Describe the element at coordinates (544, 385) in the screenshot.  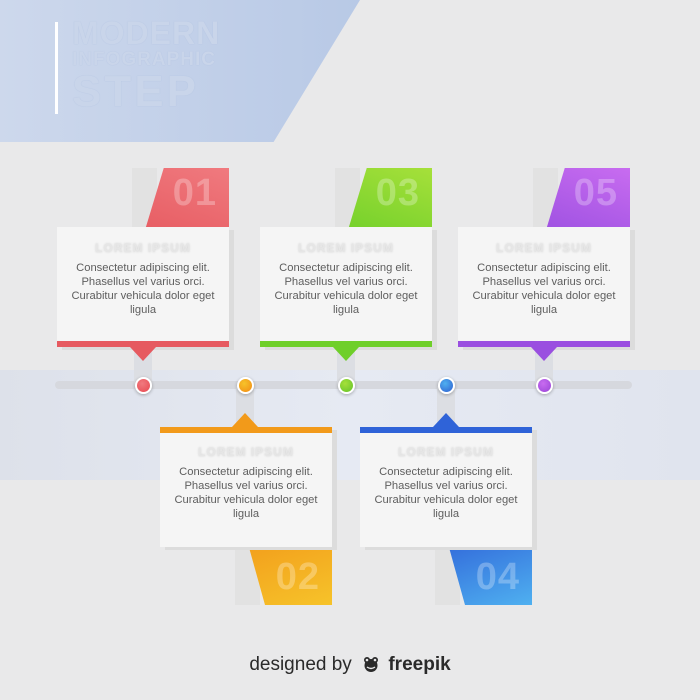
I see `step-5-dot` at that location.